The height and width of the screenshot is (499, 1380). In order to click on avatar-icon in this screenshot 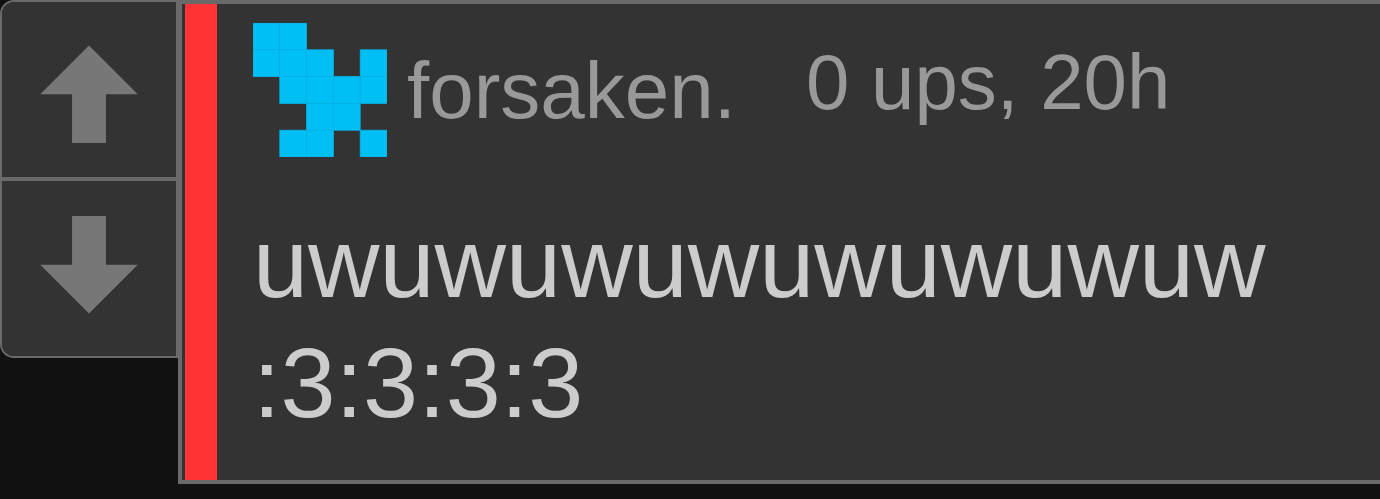, I will do `click(320, 90)`.